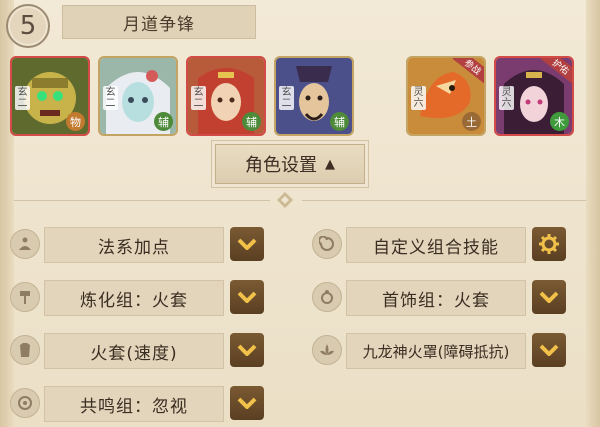 The width and height of the screenshot is (600, 427). Describe the element at coordinates (436, 245) in the screenshot. I see `right-row-1-field: 自定义组合技能` at that location.